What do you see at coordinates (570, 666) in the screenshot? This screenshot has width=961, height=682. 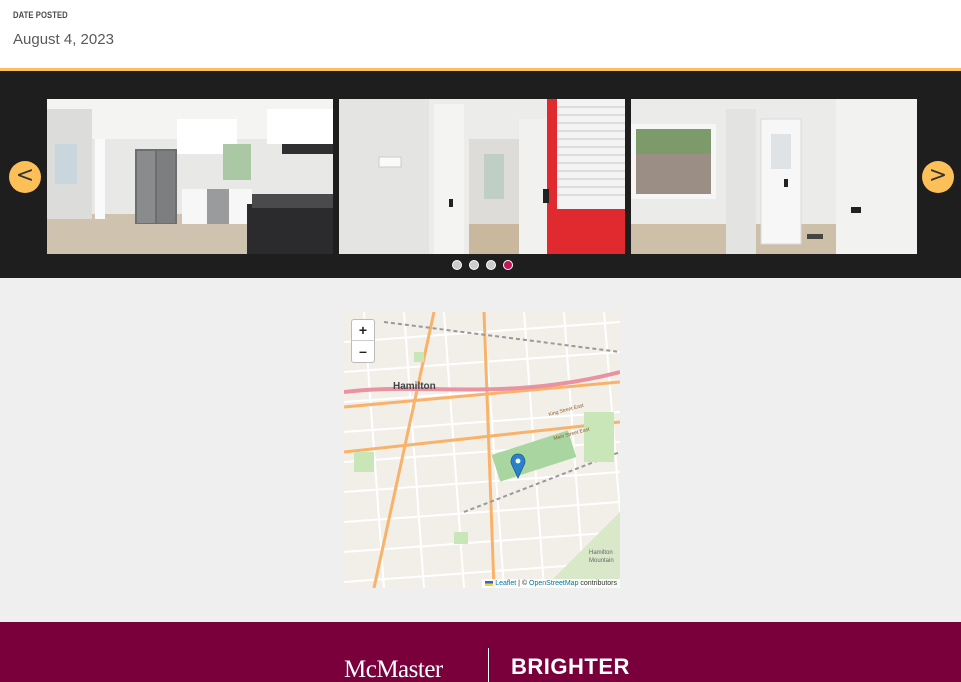 I see `brighter-world-tagline: BRIGHTER` at bounding box center [570, 666].